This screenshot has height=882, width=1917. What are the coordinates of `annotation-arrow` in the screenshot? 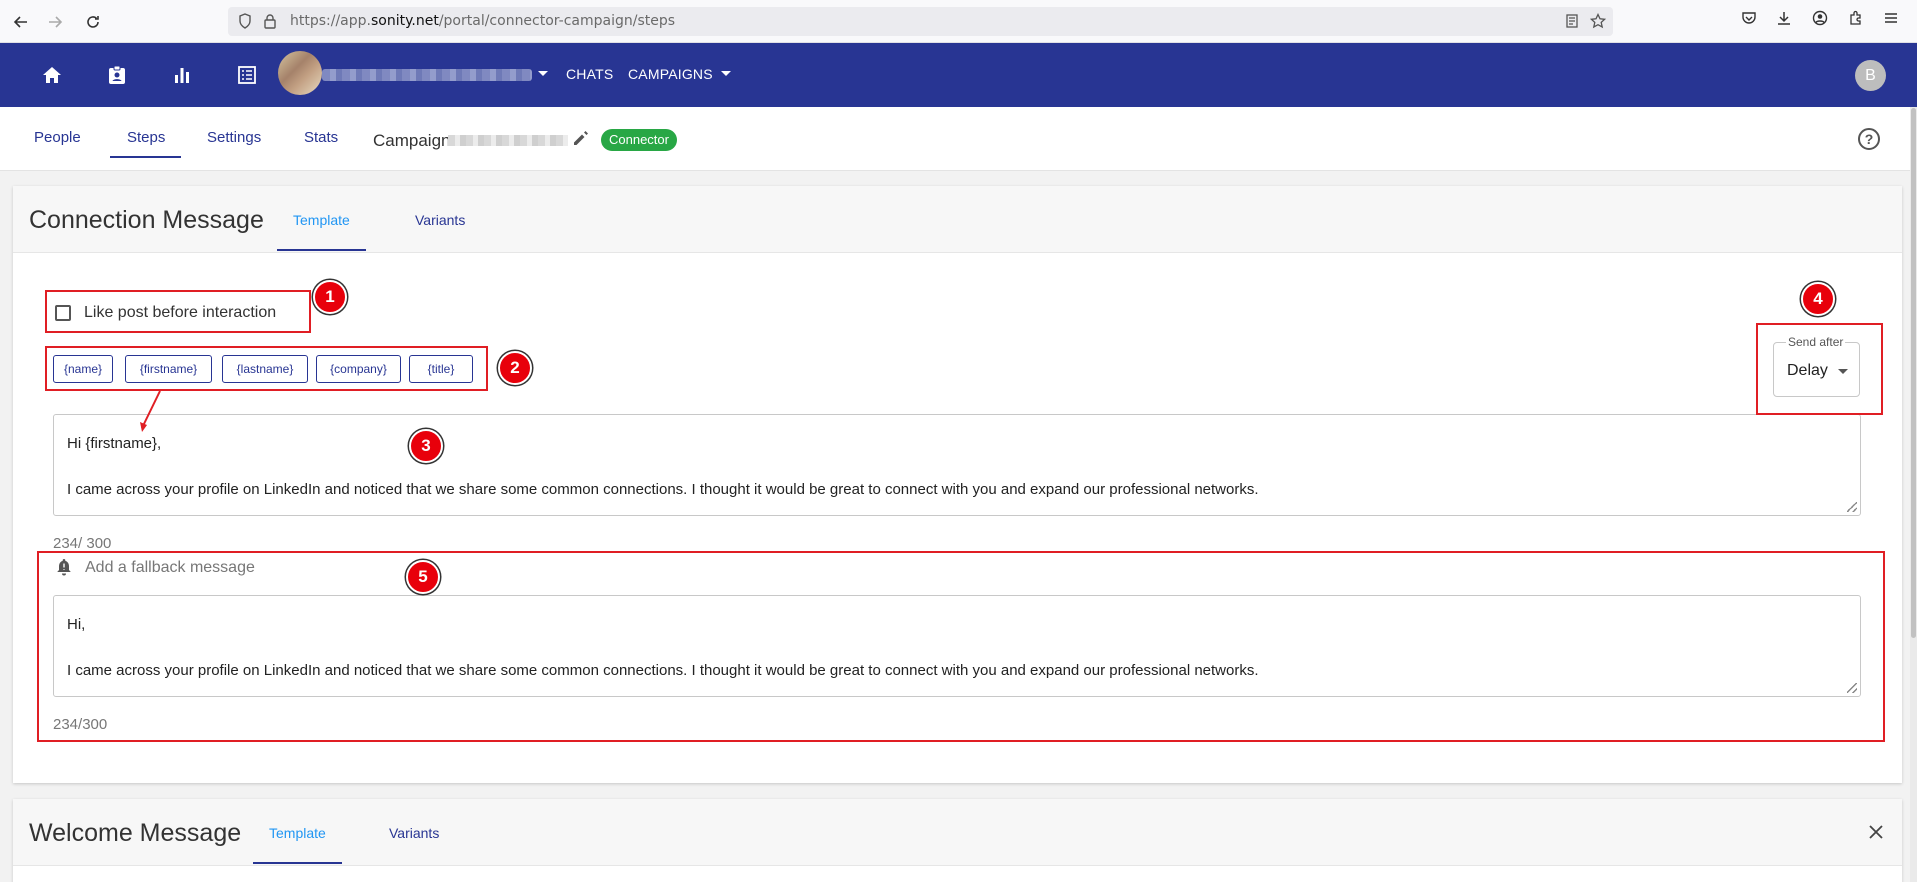 It's located at (150, 411).